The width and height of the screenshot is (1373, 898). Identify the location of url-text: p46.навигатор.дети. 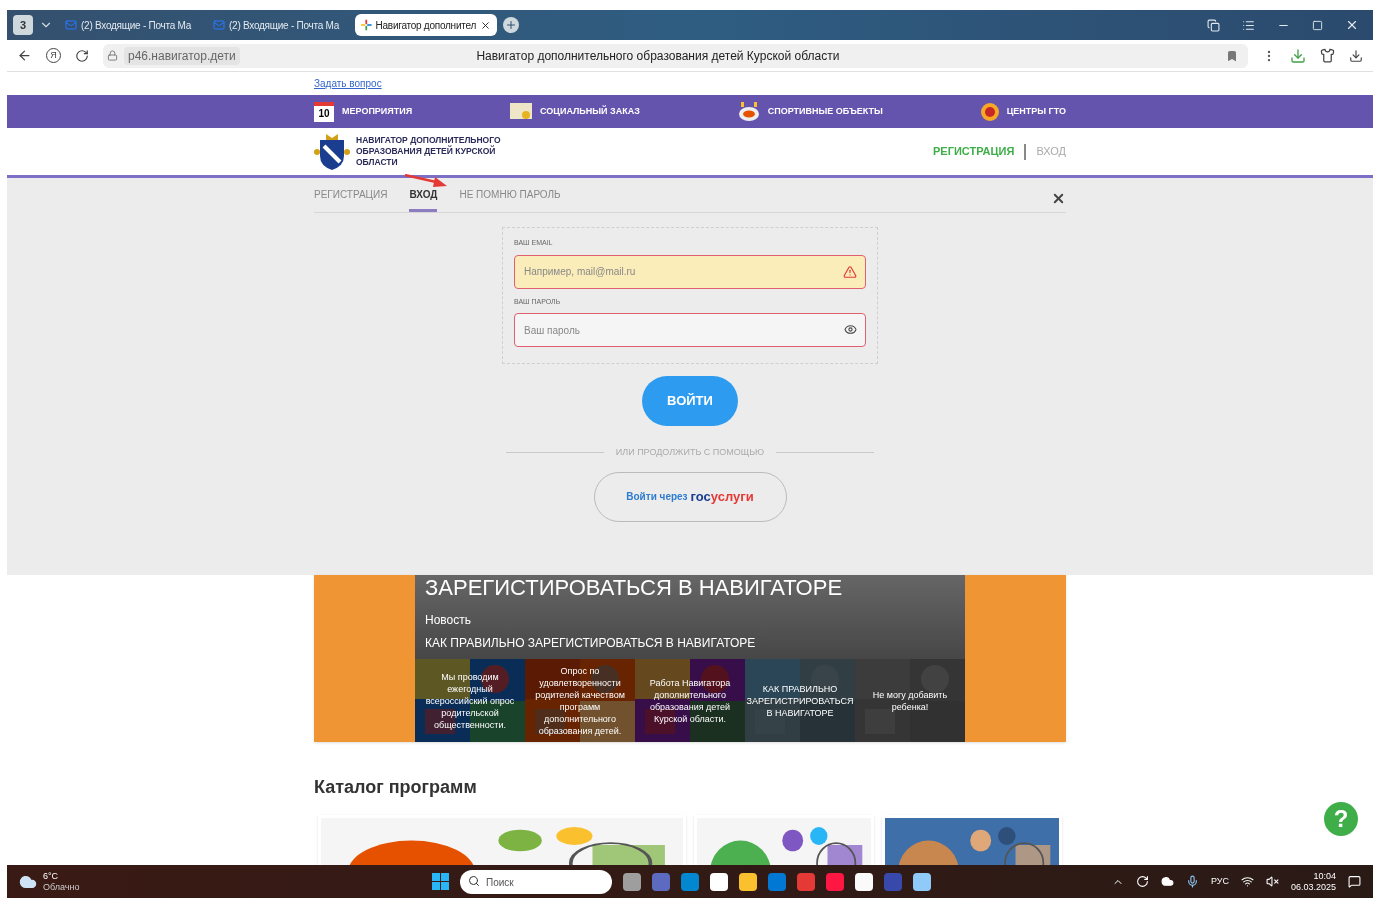
(182, 55).